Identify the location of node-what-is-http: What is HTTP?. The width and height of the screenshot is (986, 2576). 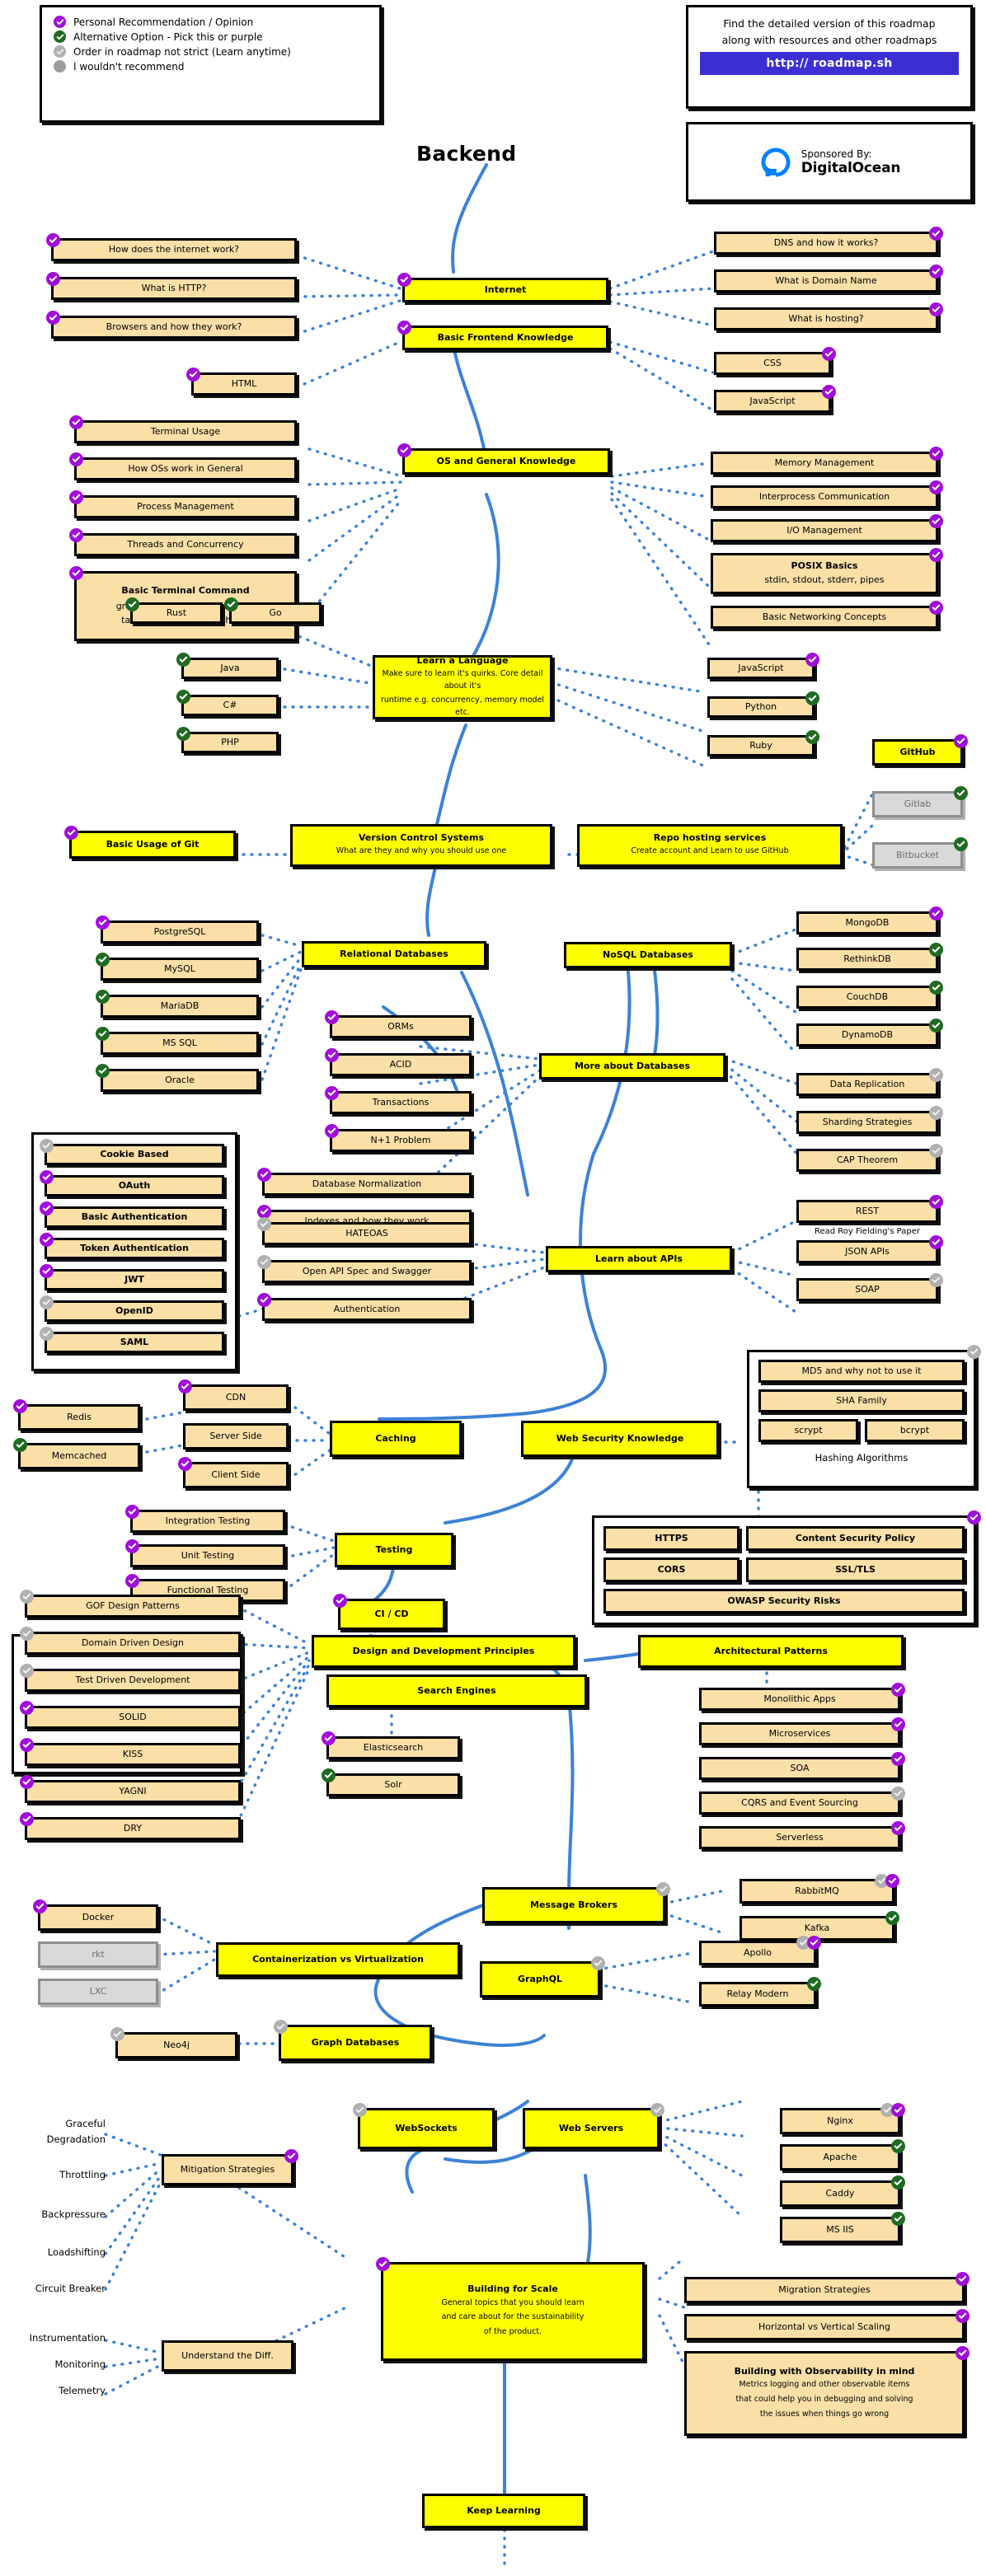
(171, 286).